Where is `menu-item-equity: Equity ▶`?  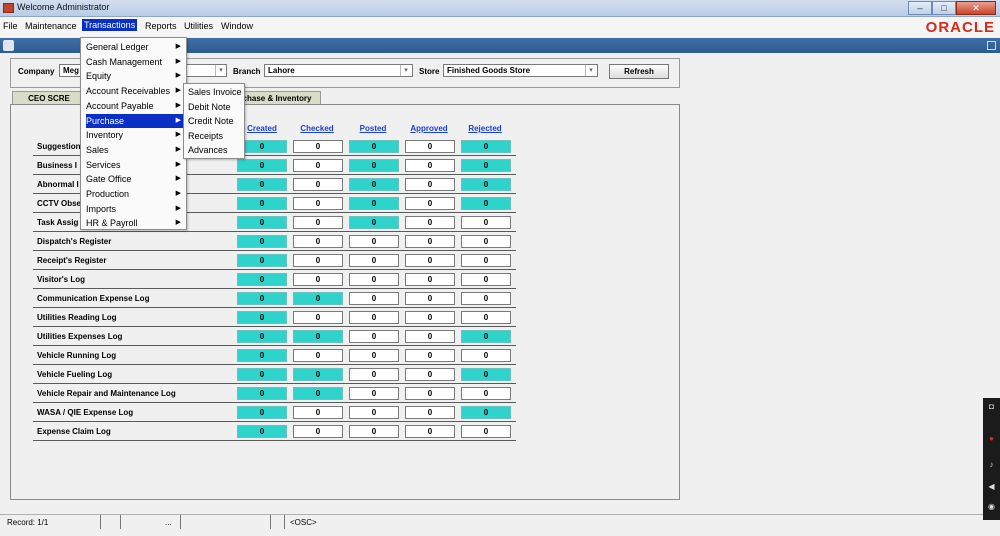
menu-item-equity: Equity ▶ is located at coordinates (135, 76).